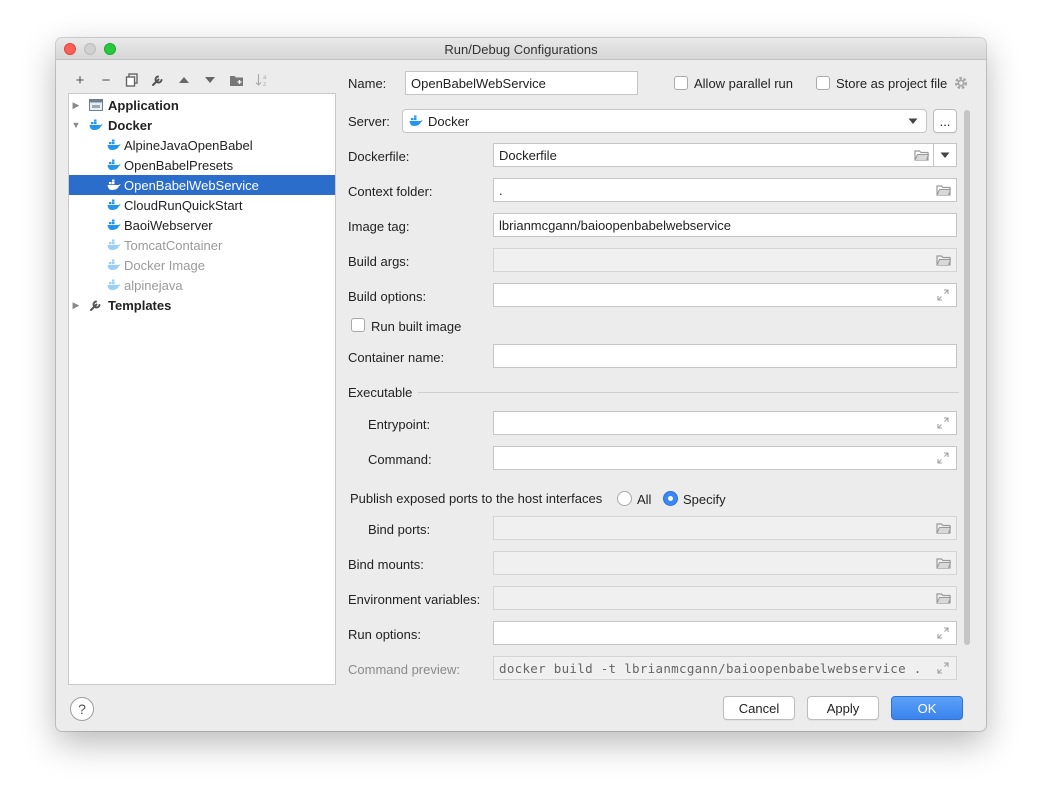 Image resolution: width=1042 pixels, height=805 pixels. I want to click on tree-item-docker-image: Docker Image, so click(202, 265).